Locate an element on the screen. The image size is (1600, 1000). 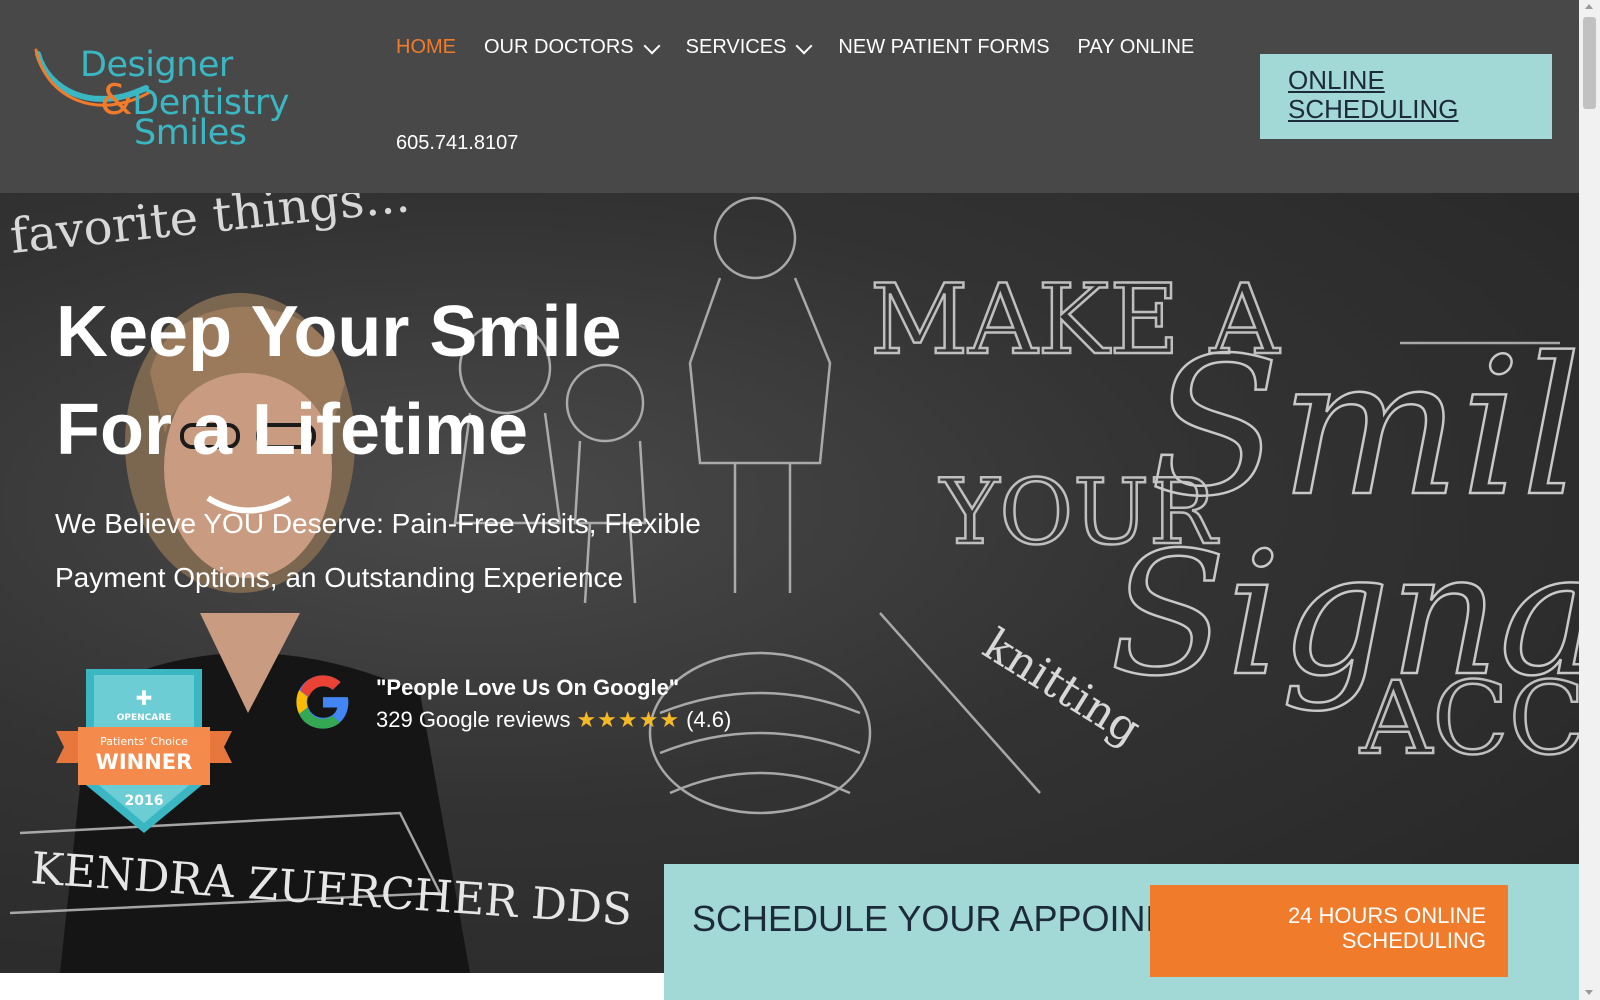
online-scheduling-label: ONLINE SCHEDULING is located at coordinates (1373, 94).